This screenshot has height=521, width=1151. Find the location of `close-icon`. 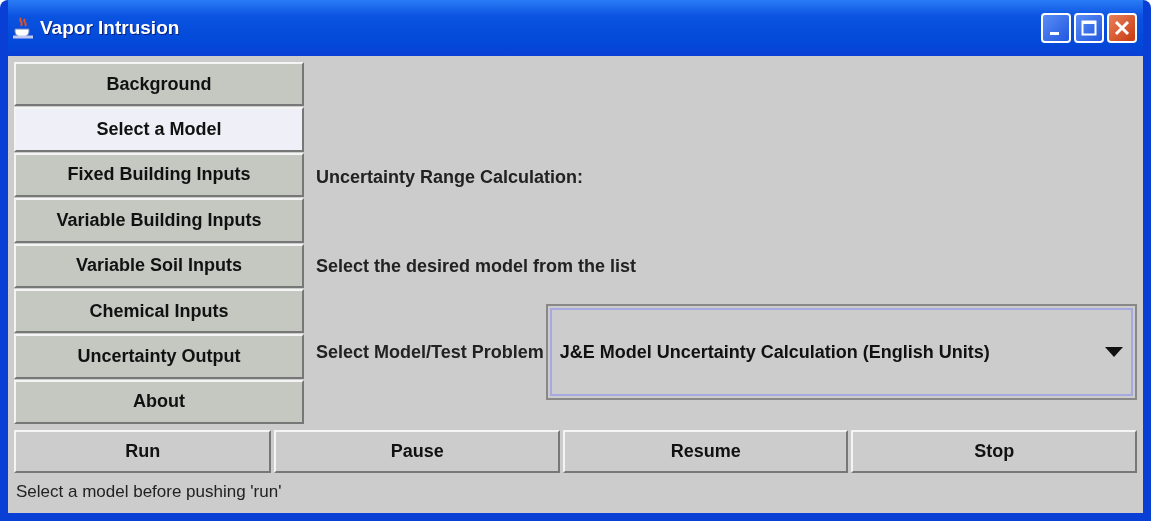

close-icon is located at coordinates (1122, 28).